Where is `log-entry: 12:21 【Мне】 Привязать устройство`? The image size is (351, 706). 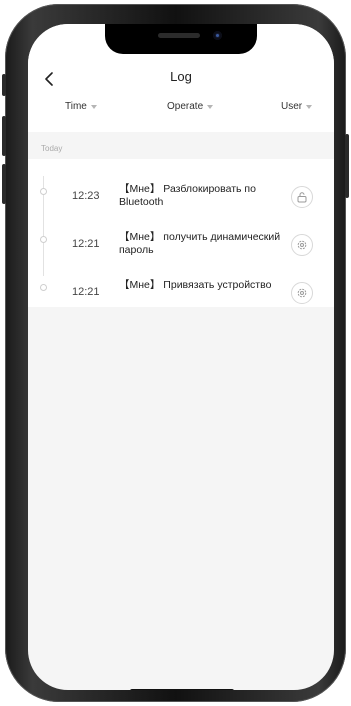
log-entry: 12:21 【Мне】 Привязать устройство is located at coordinates (181, 294).